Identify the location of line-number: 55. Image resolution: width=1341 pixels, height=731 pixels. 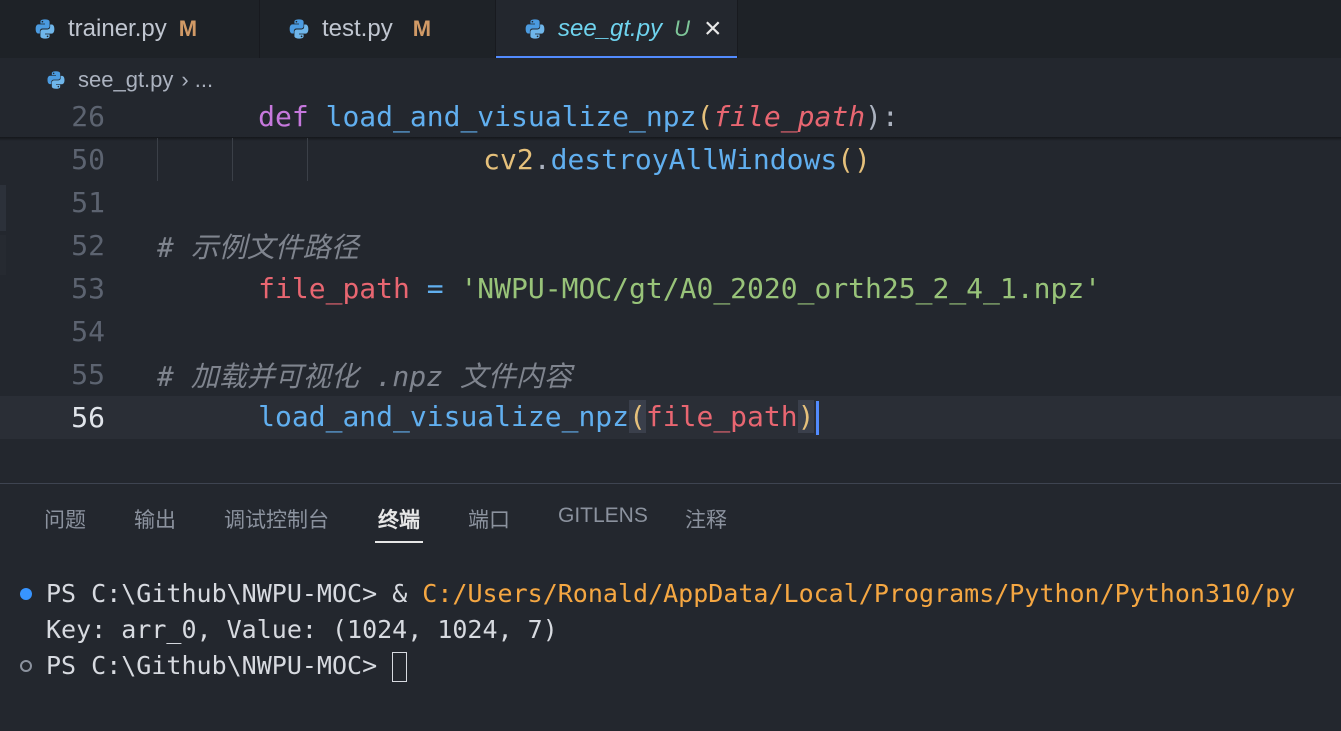
(88, 374).